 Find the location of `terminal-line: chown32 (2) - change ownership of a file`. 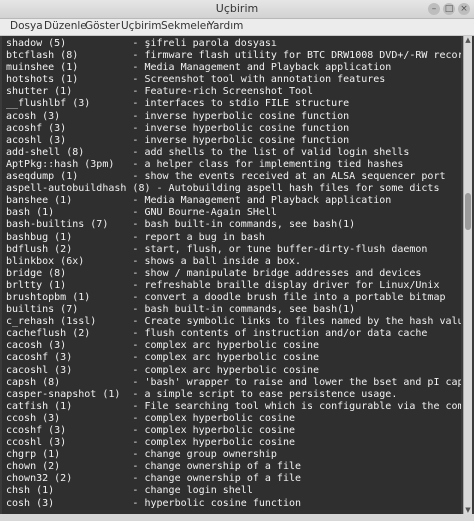

terminal-line: chown32 (2) - change ownership of a file is located at coordinates (154, 479).